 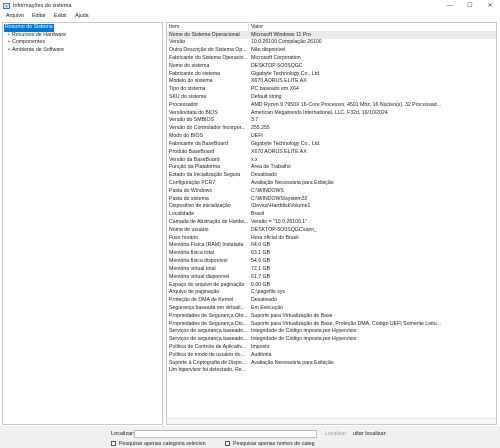 I want to click on menu-ajuda: Ajuda, so click(x=82, y=16).